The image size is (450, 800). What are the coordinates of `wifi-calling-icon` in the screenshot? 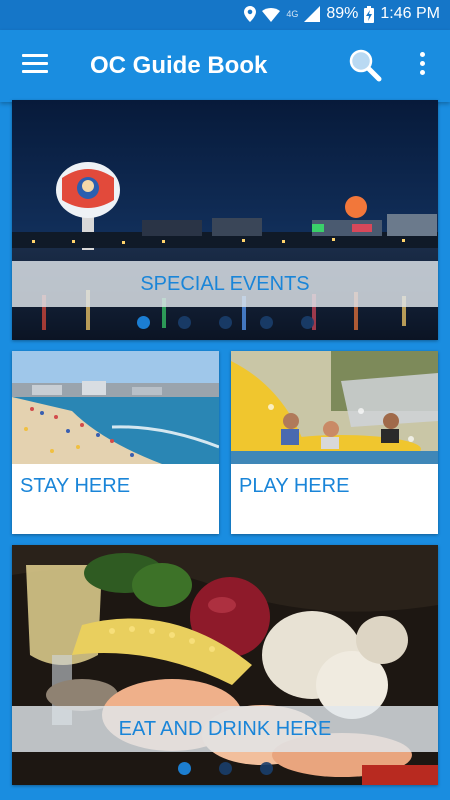 It's located at (271, 15).